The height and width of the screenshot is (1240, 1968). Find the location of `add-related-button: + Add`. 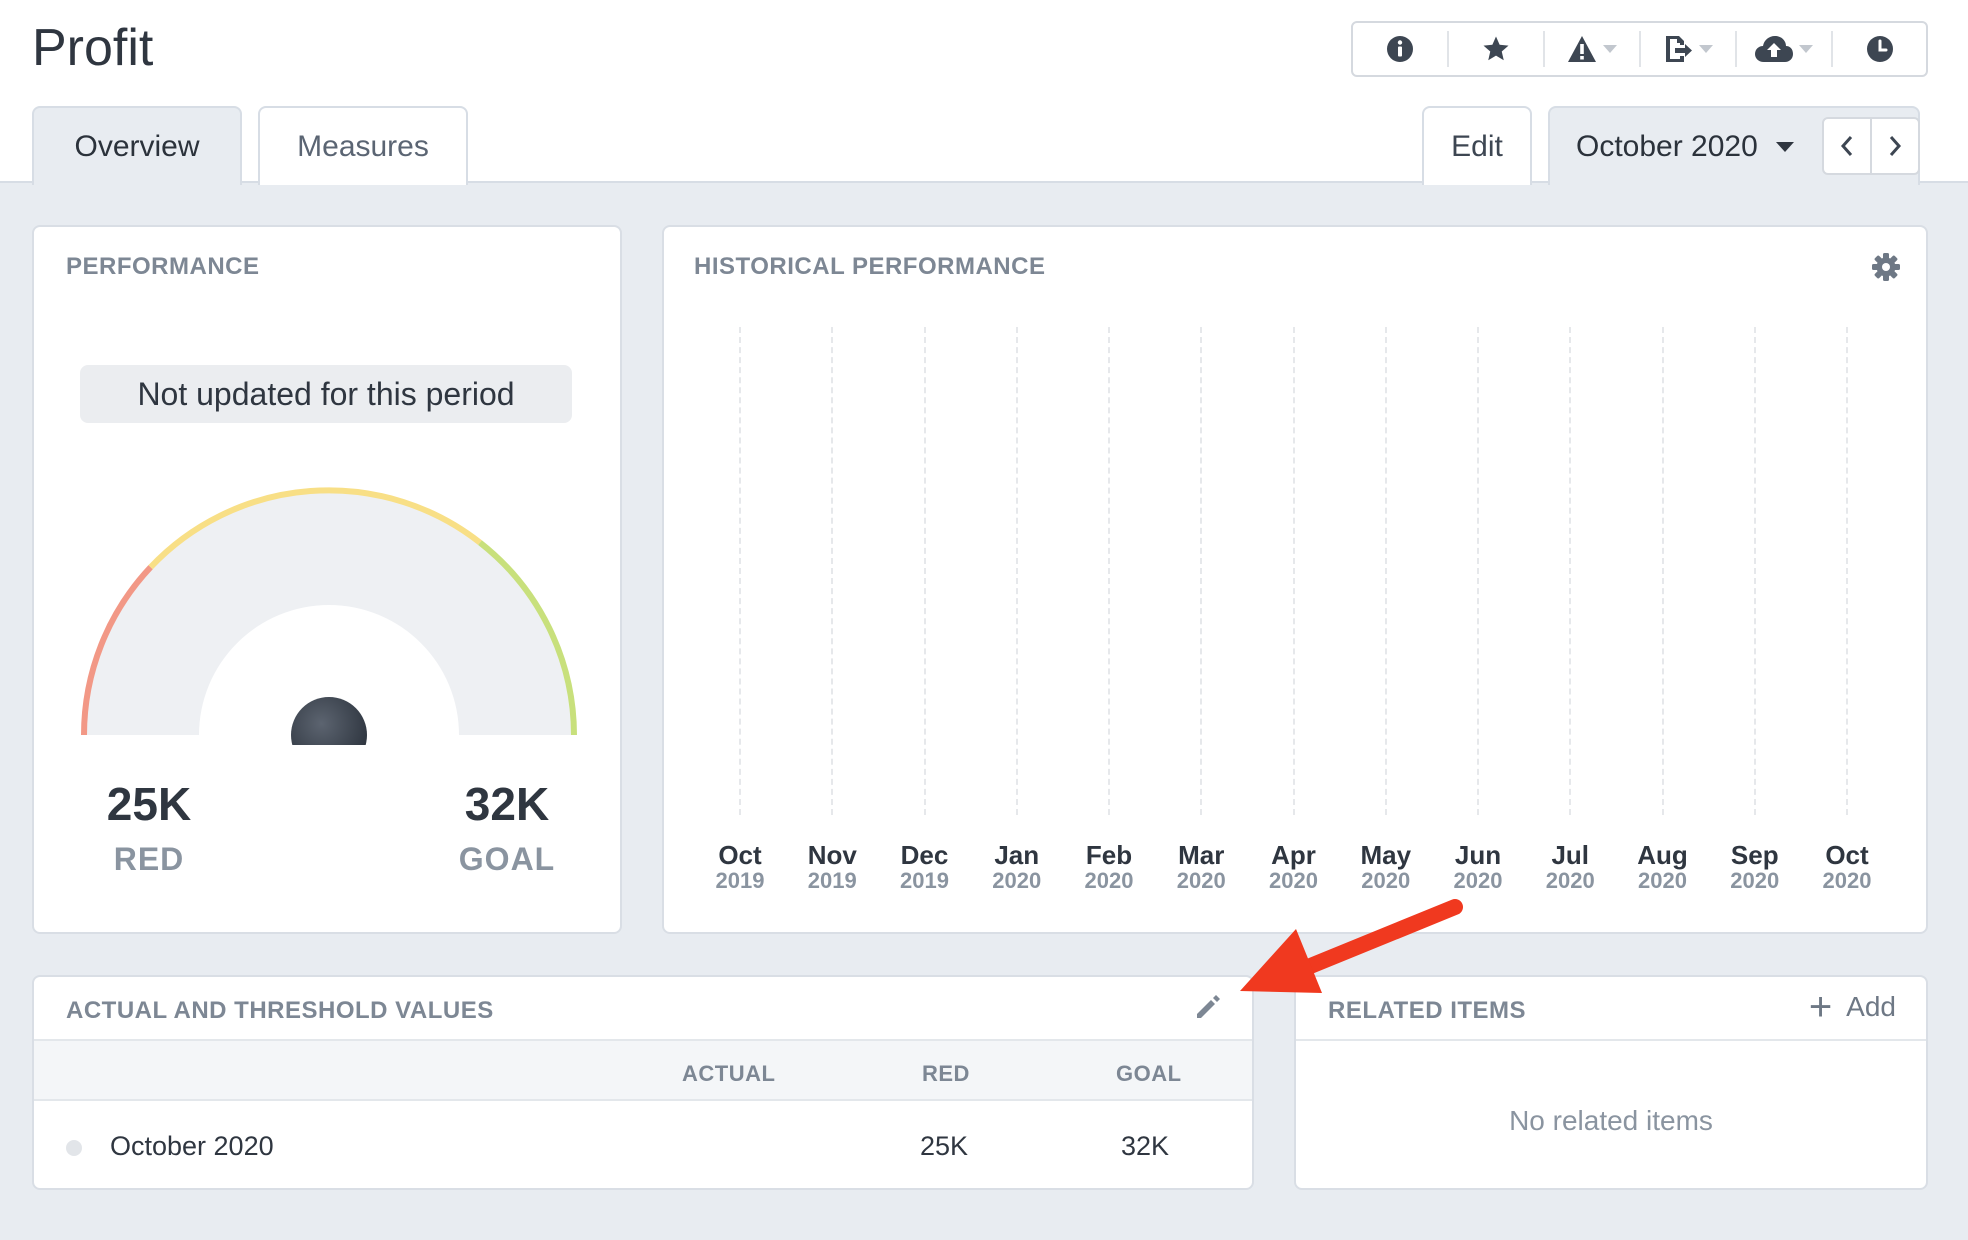

add-related-button: + Add is located at coordinates (1852, 1007).